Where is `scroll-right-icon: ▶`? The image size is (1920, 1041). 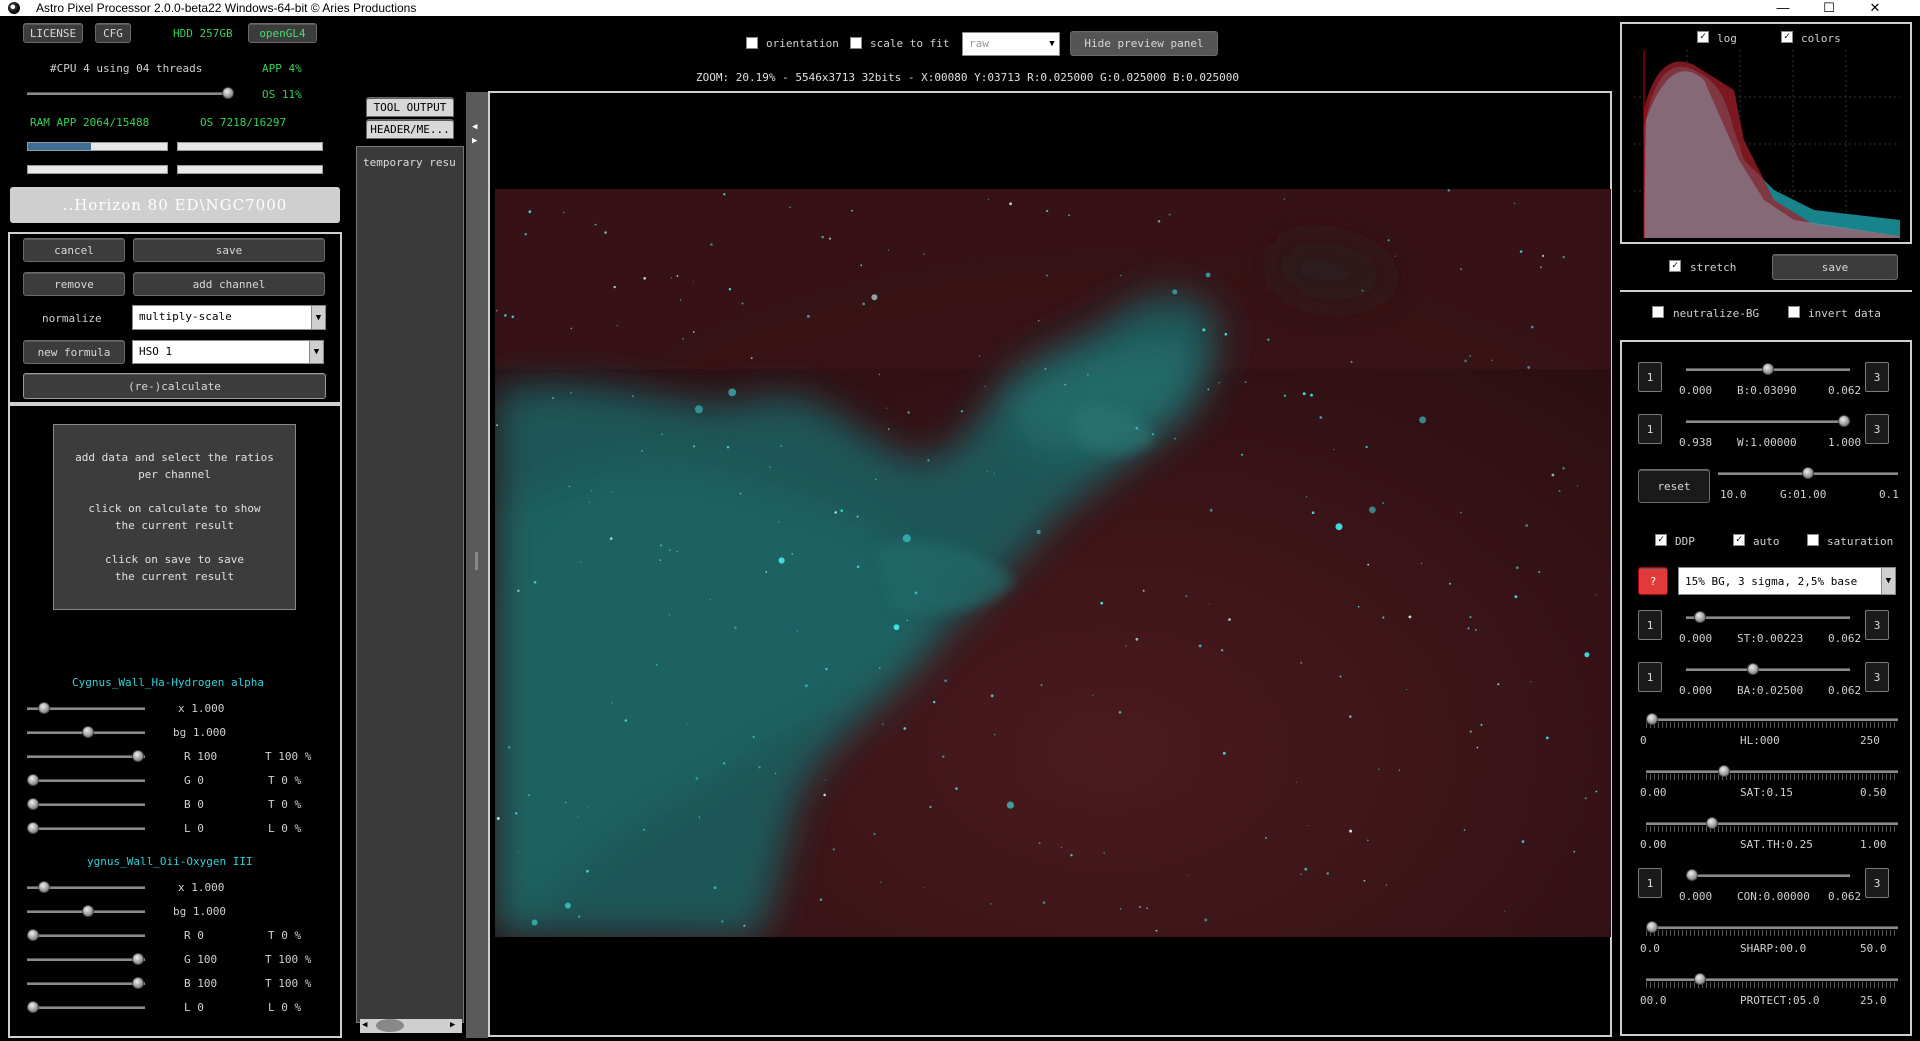
scroll-right-icon: ▶ is located at coordinates (452, 1025).